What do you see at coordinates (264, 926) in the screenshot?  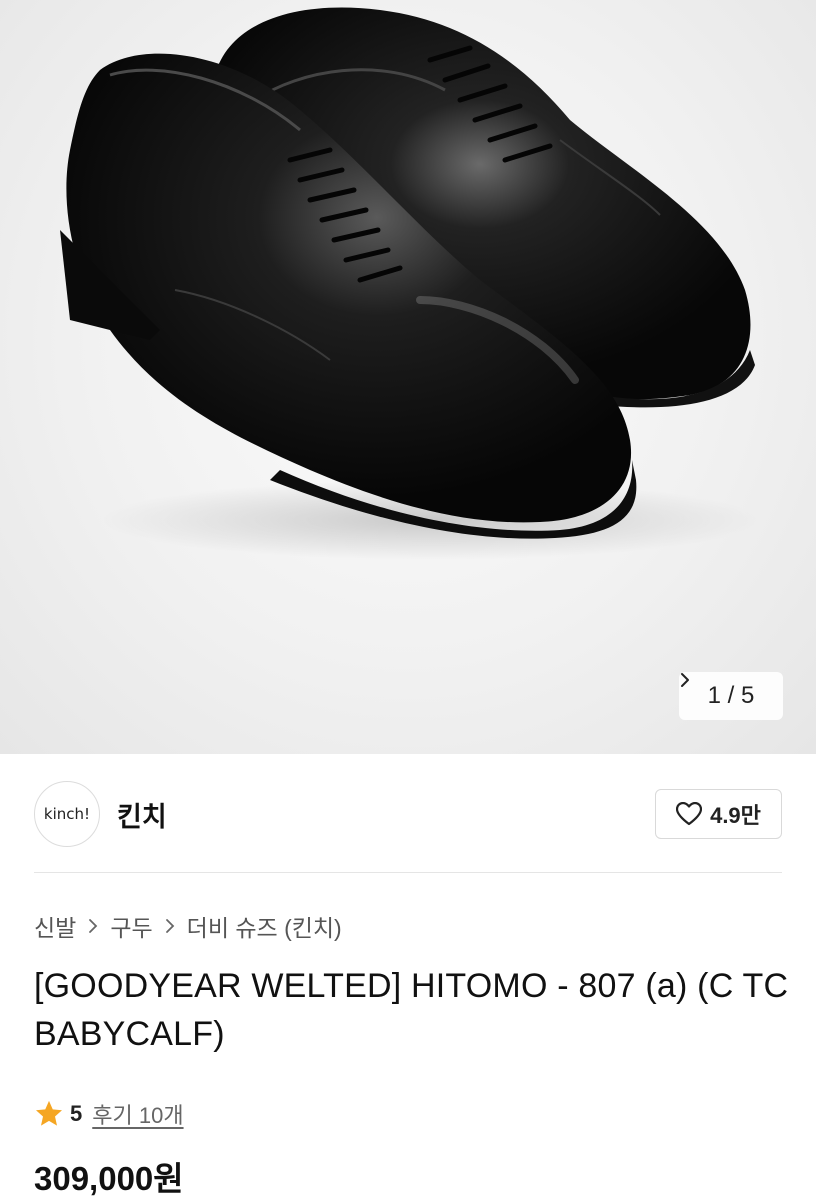 I see `breadcrumb-item-derby: 더비 슈즈 (킨치)` at bounding box center [264, 926].